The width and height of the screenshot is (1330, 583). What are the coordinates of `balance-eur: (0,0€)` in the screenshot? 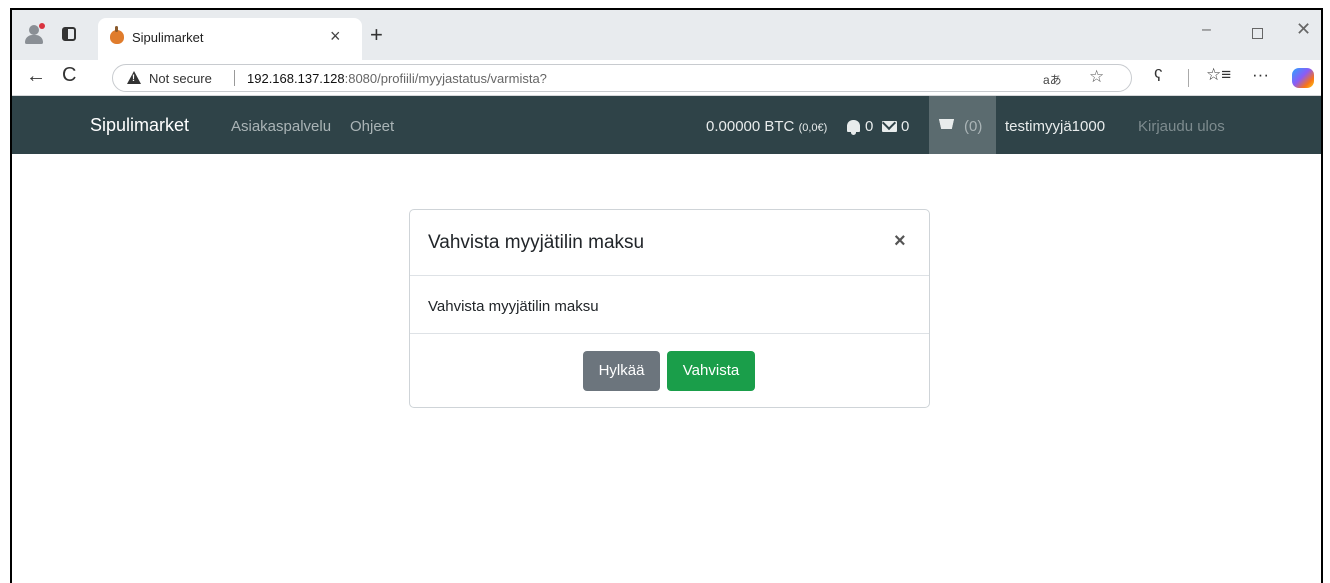 It's located at (813, 128).